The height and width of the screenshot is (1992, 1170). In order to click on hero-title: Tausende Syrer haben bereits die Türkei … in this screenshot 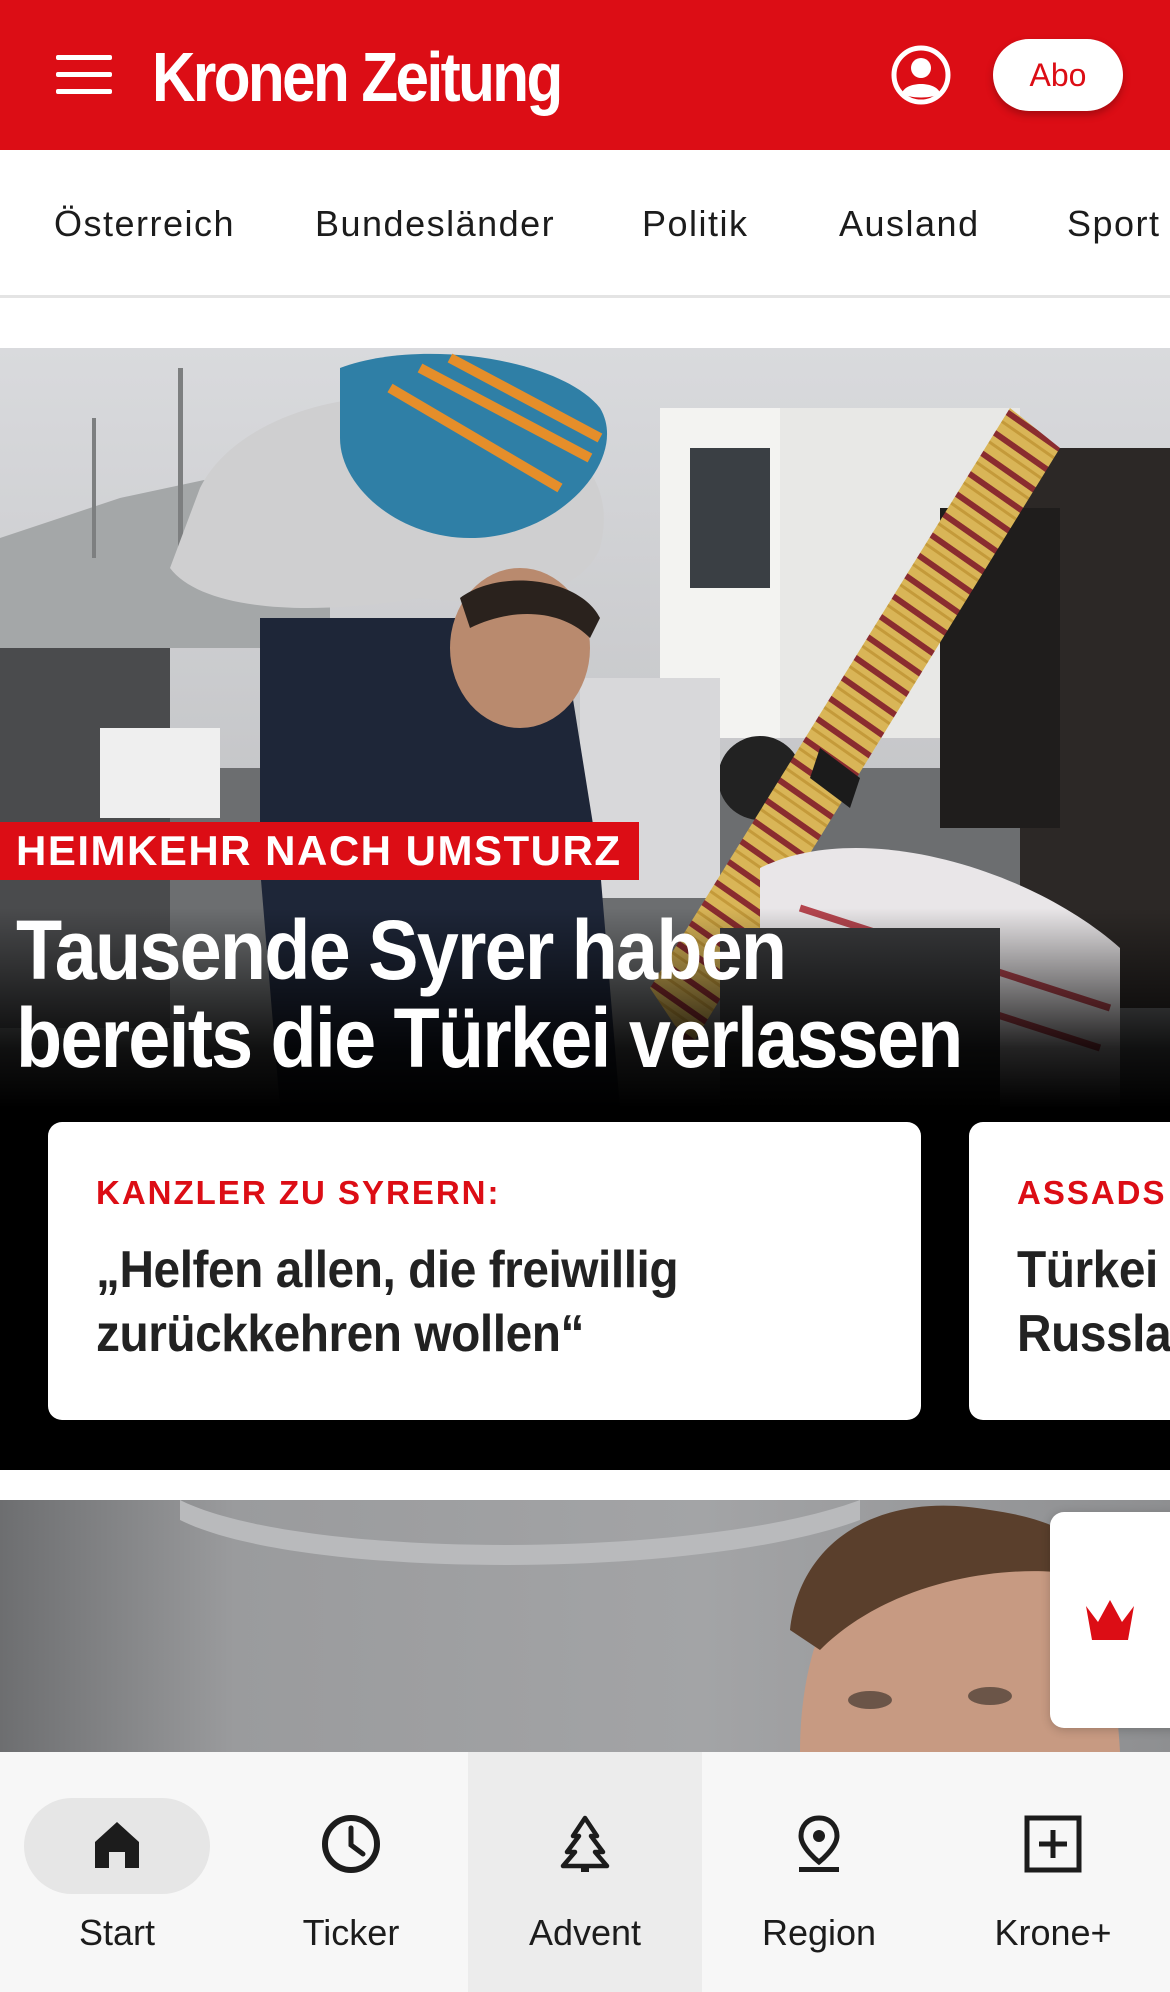, I will do `click(520, 994)`.